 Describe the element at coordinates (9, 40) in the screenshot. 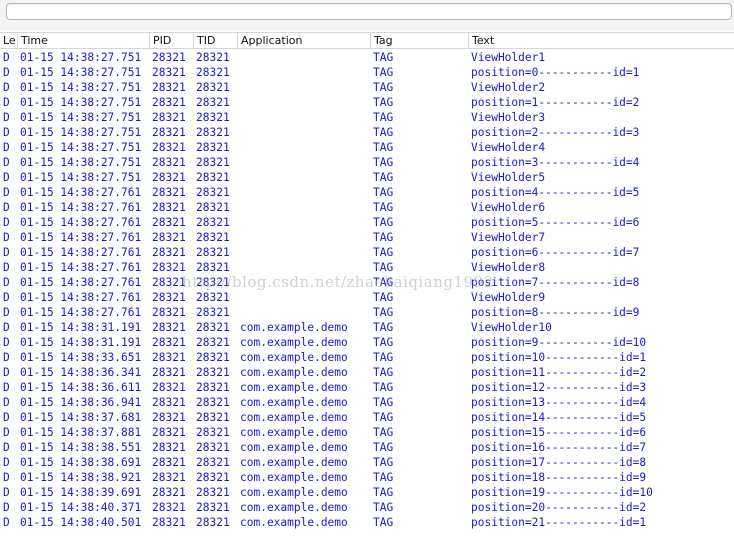

I see `column-header-level: Le` at that location.